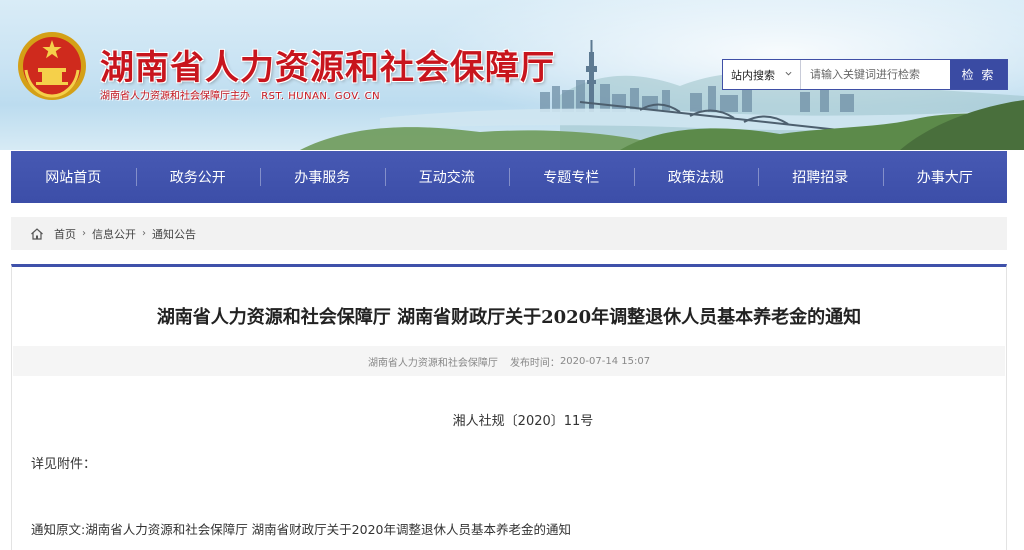 The height and width of the screenshot is (550, 1024). I want to click on nav-item-recruitment: 招聘招录, so click(820, 177).